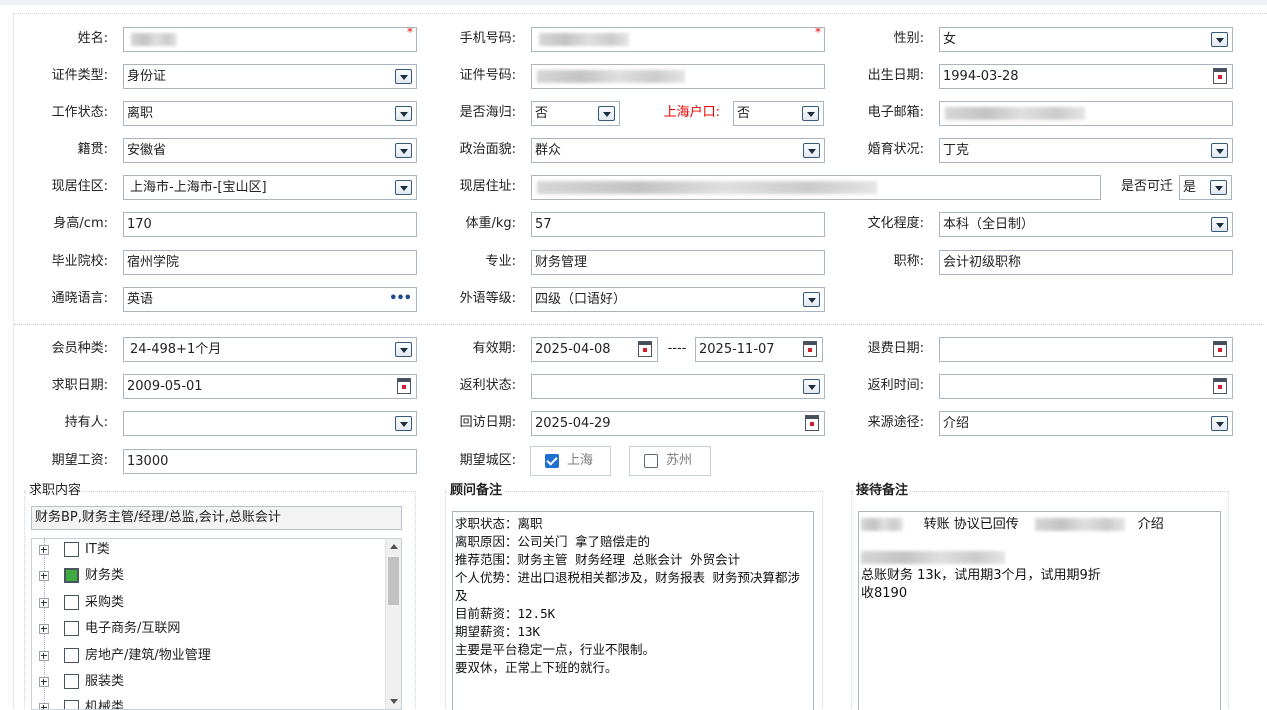  Describe the element at coordinates (778, 113) in the screenshot. I see `shanghai-hukou-select: 否` at that location.